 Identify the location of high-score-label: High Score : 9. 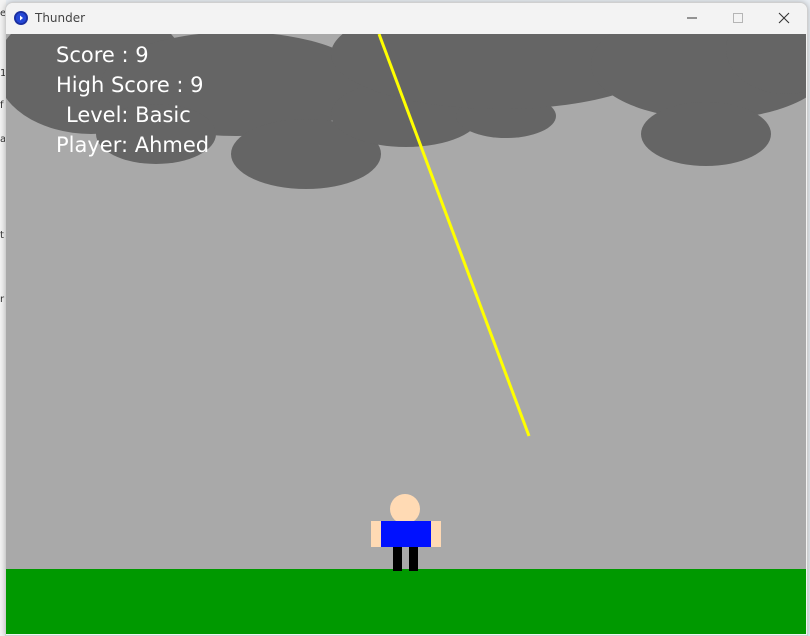
(130, 85).